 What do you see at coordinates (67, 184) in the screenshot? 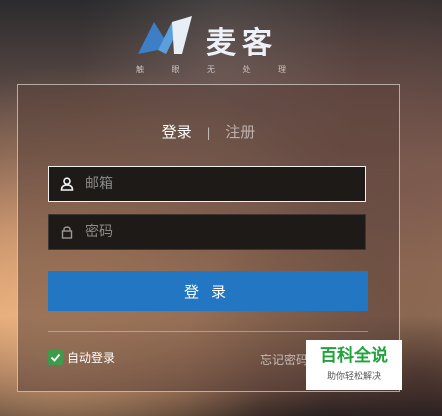
I see `user-icon` at bounding box center [67, 184].